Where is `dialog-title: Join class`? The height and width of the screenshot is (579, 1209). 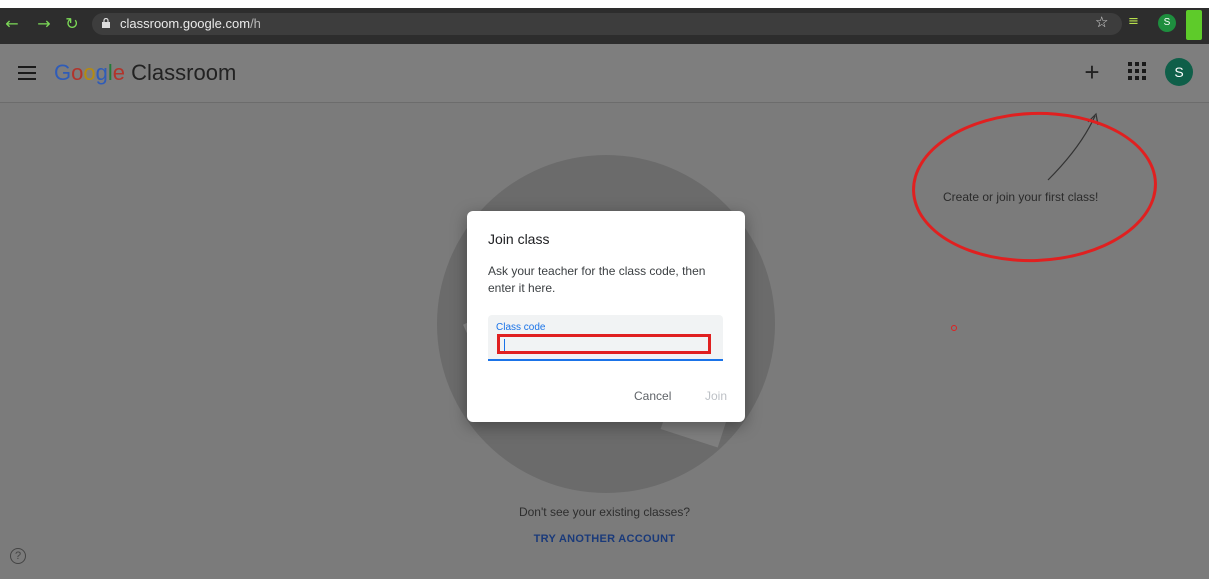
dialog-title: Join class is located at coordinates (519, 239).